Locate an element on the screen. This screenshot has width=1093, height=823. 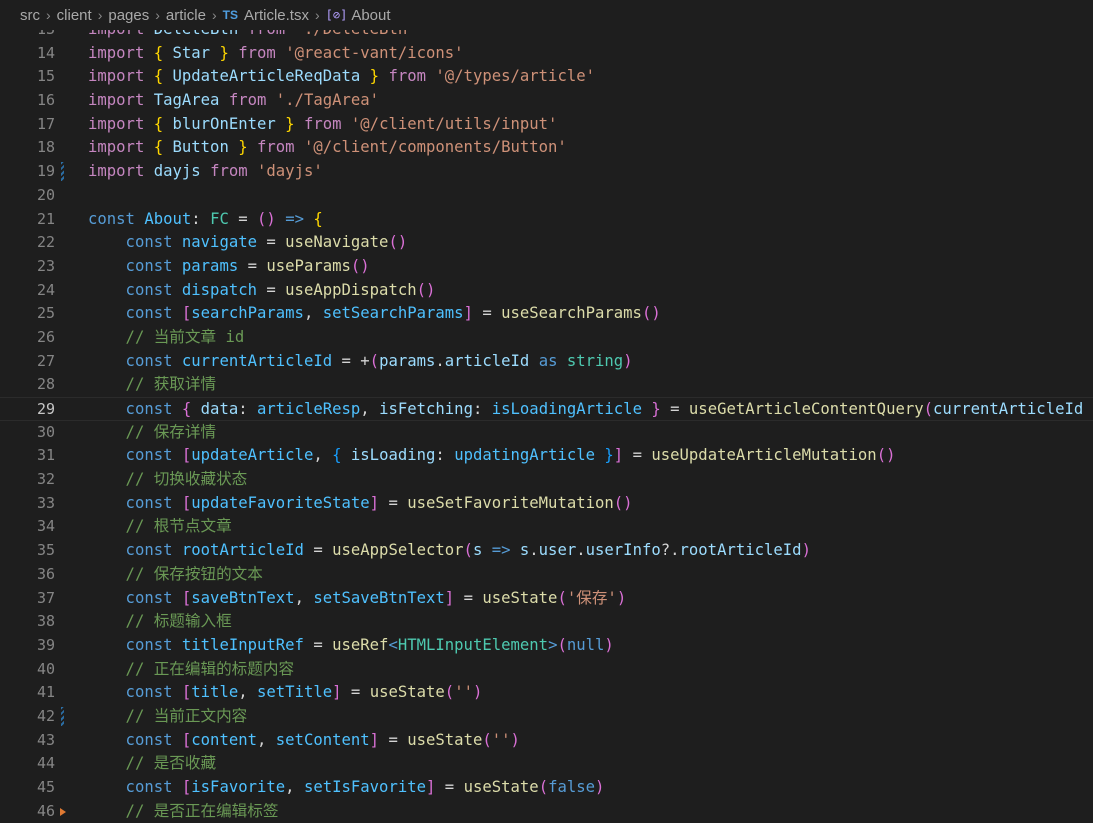
line-number: 37 is located at coordinates (45, 597).